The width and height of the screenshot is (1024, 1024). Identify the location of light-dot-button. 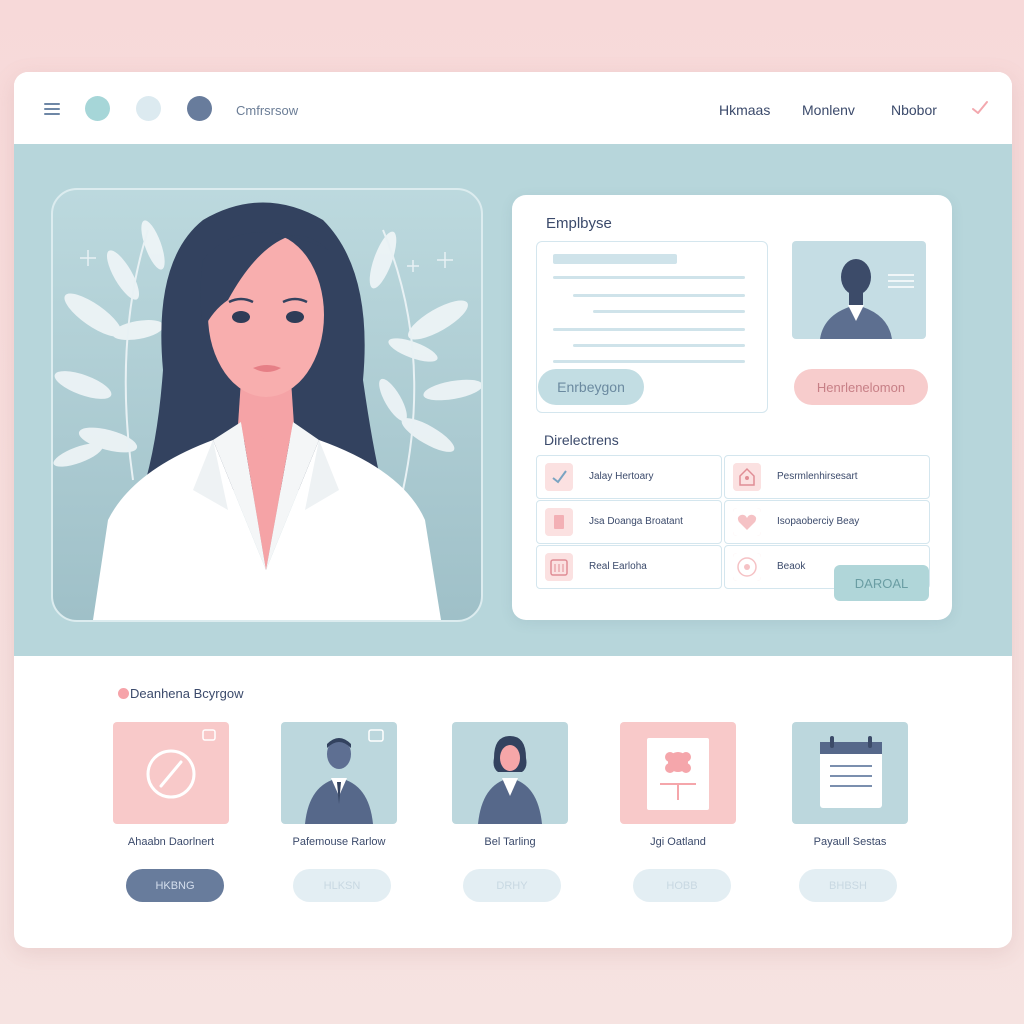
(148, 108).